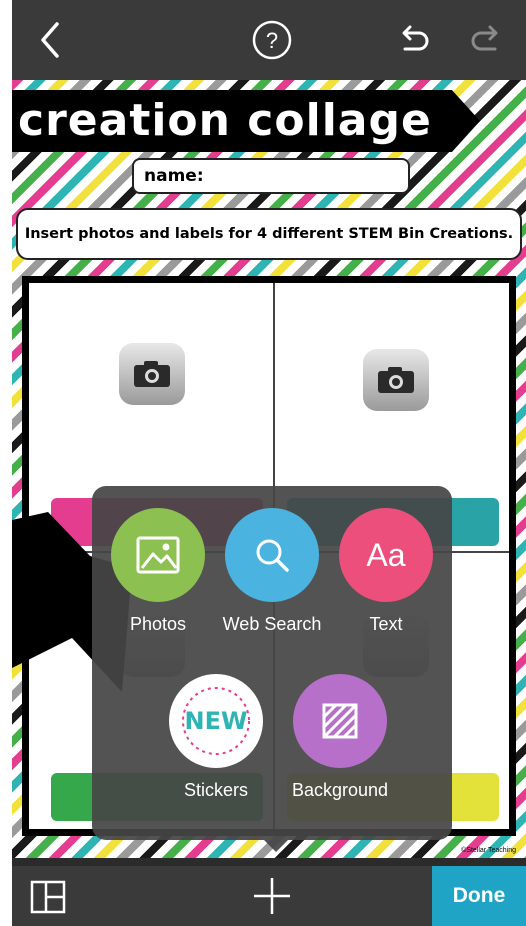 This screenshot has width=526, height=926. What do you see at coordinates (488, 850) in the screenshot?
I see `copyright-text: ©Stellar Teaching` at bounding box center [488, 850].